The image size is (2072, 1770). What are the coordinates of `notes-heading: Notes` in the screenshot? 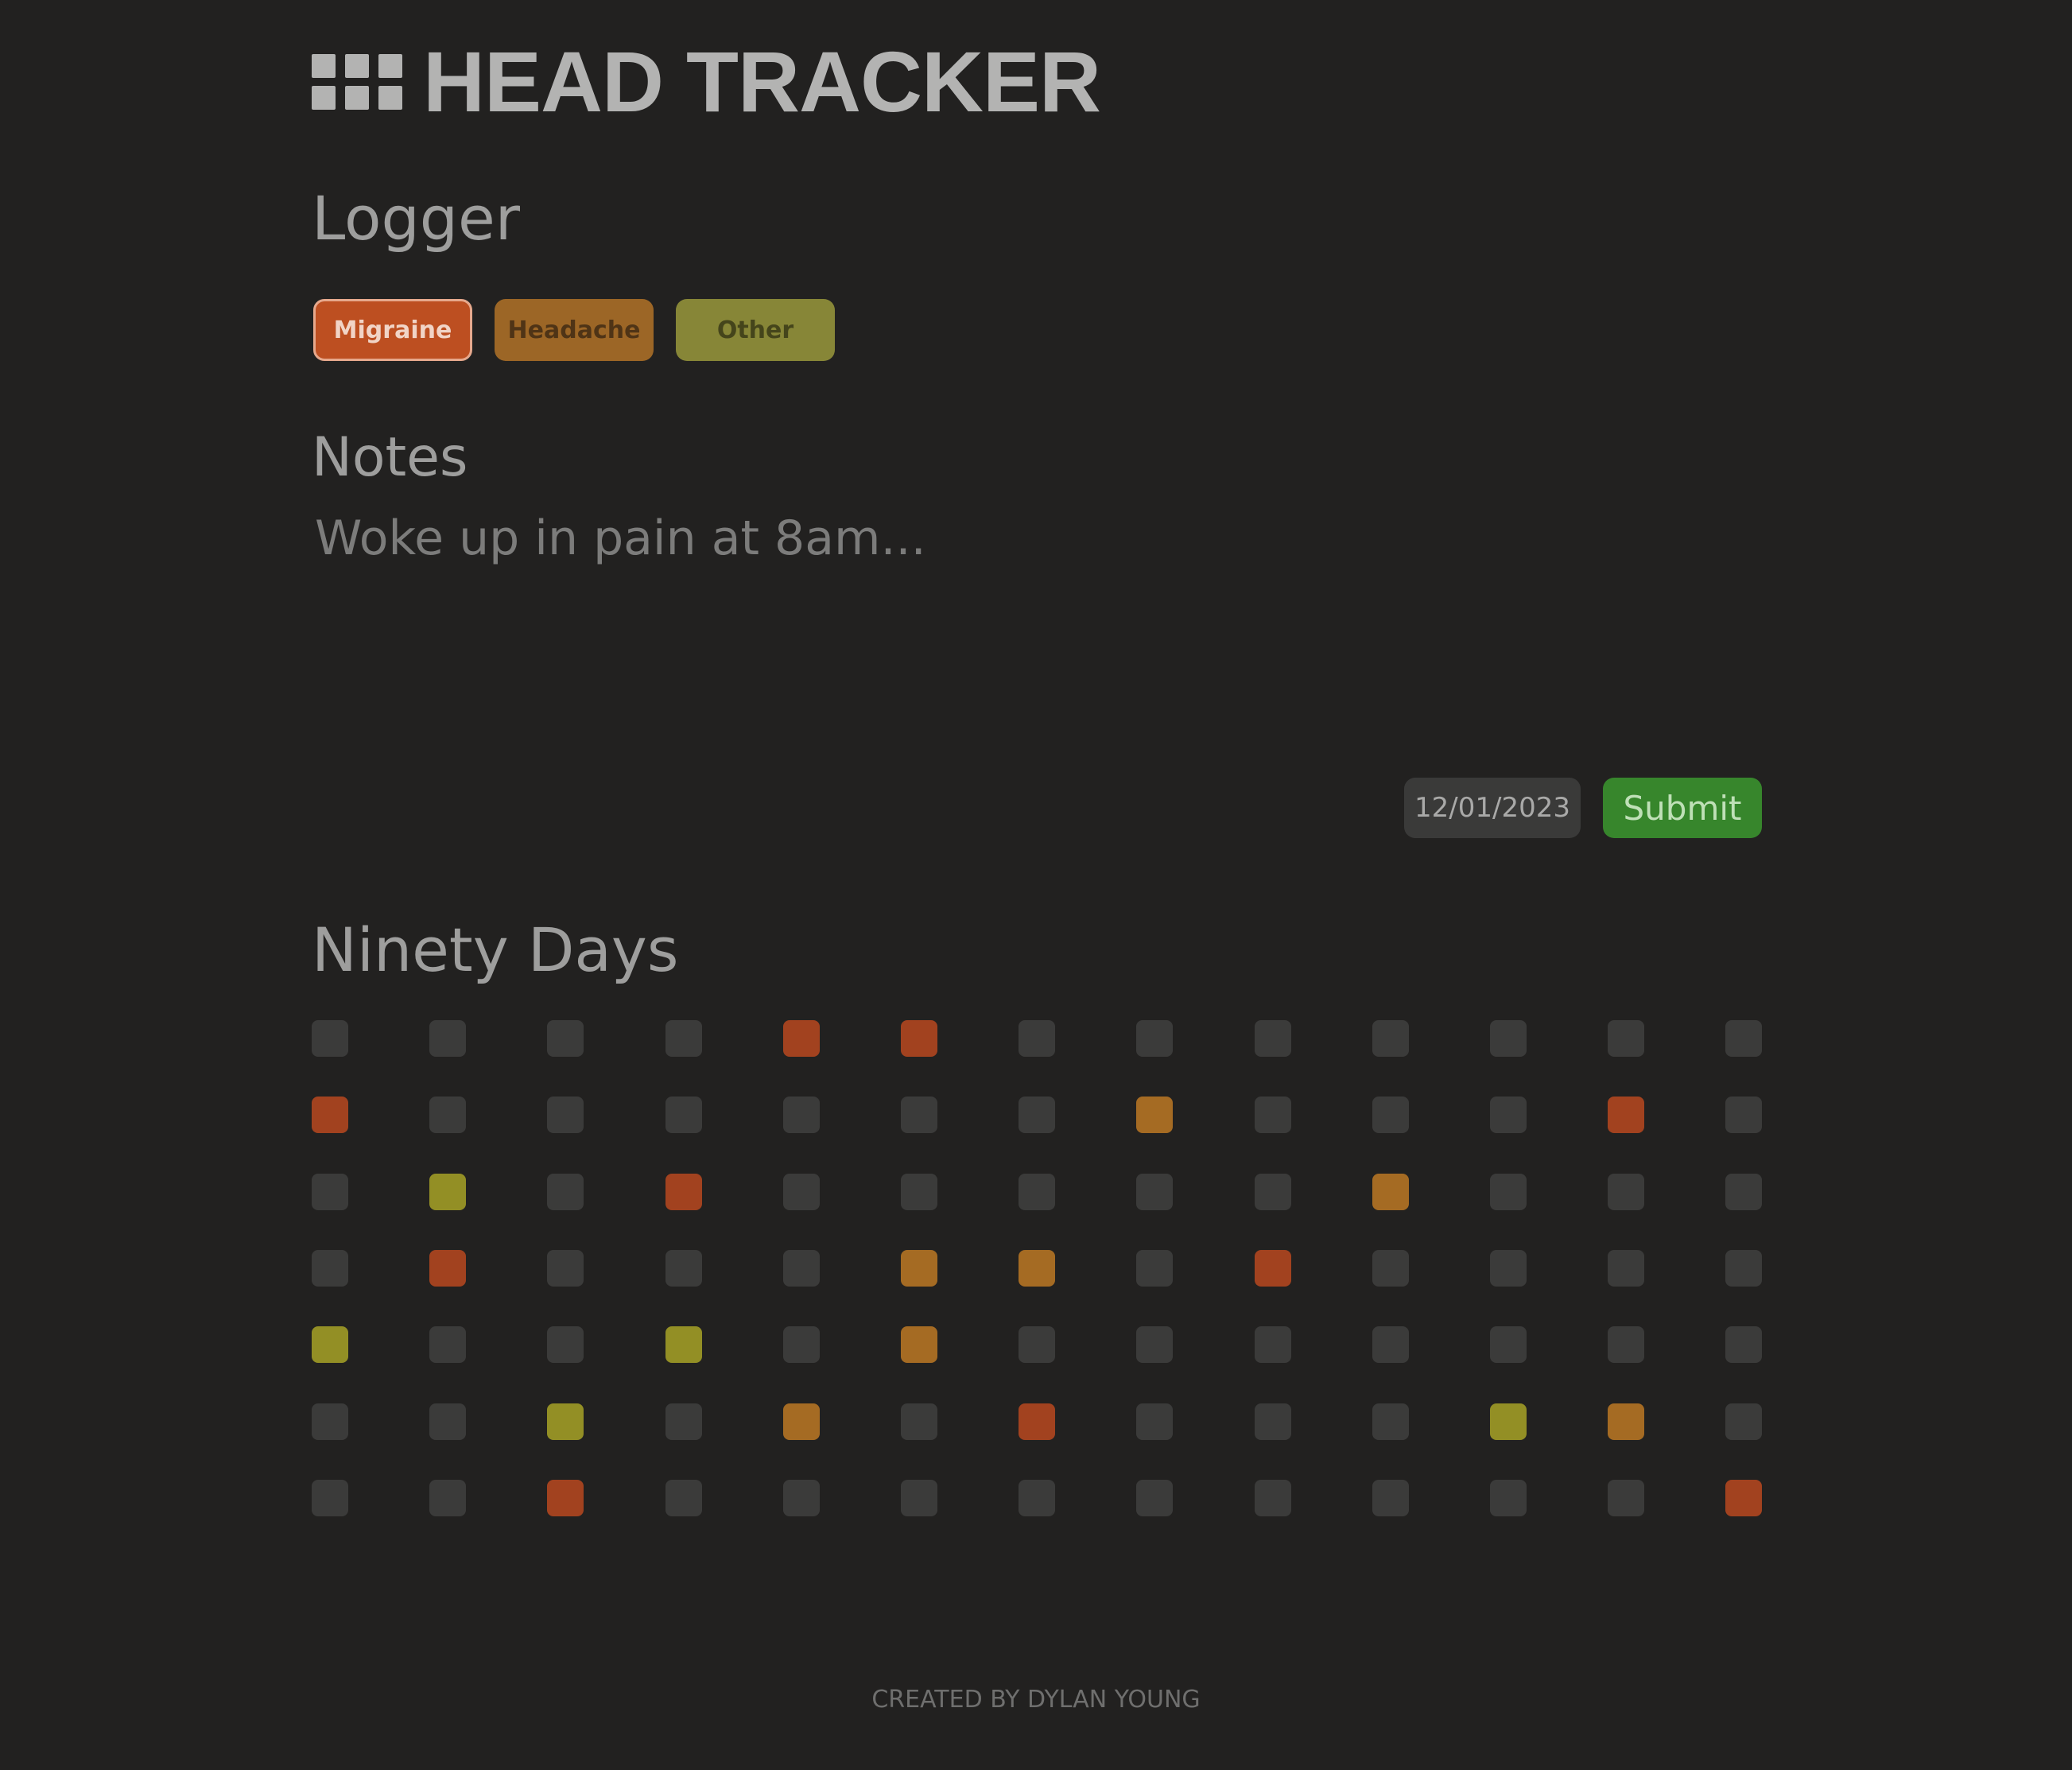 It's located at (390, 457).